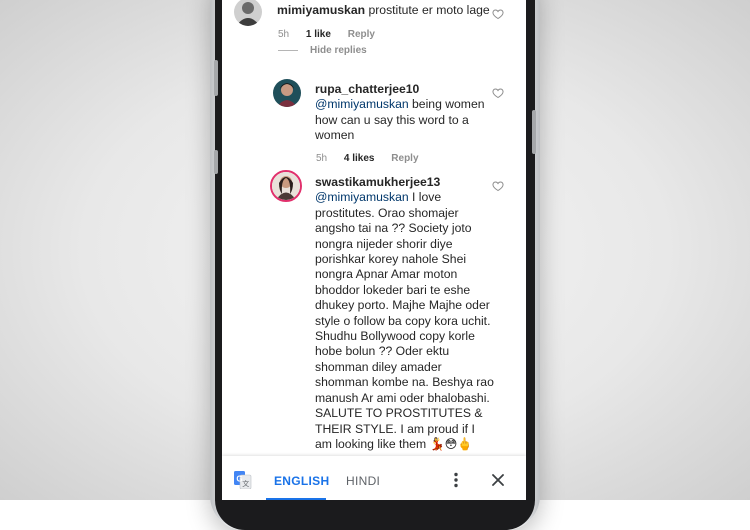 Image resolution: width=750 pixels, height=530 pixels. What do you see at coordinates (333, 34) in the screenshot?
I see `comment-meta: 5h 1 like Reply` at bounding box center [333, 34].